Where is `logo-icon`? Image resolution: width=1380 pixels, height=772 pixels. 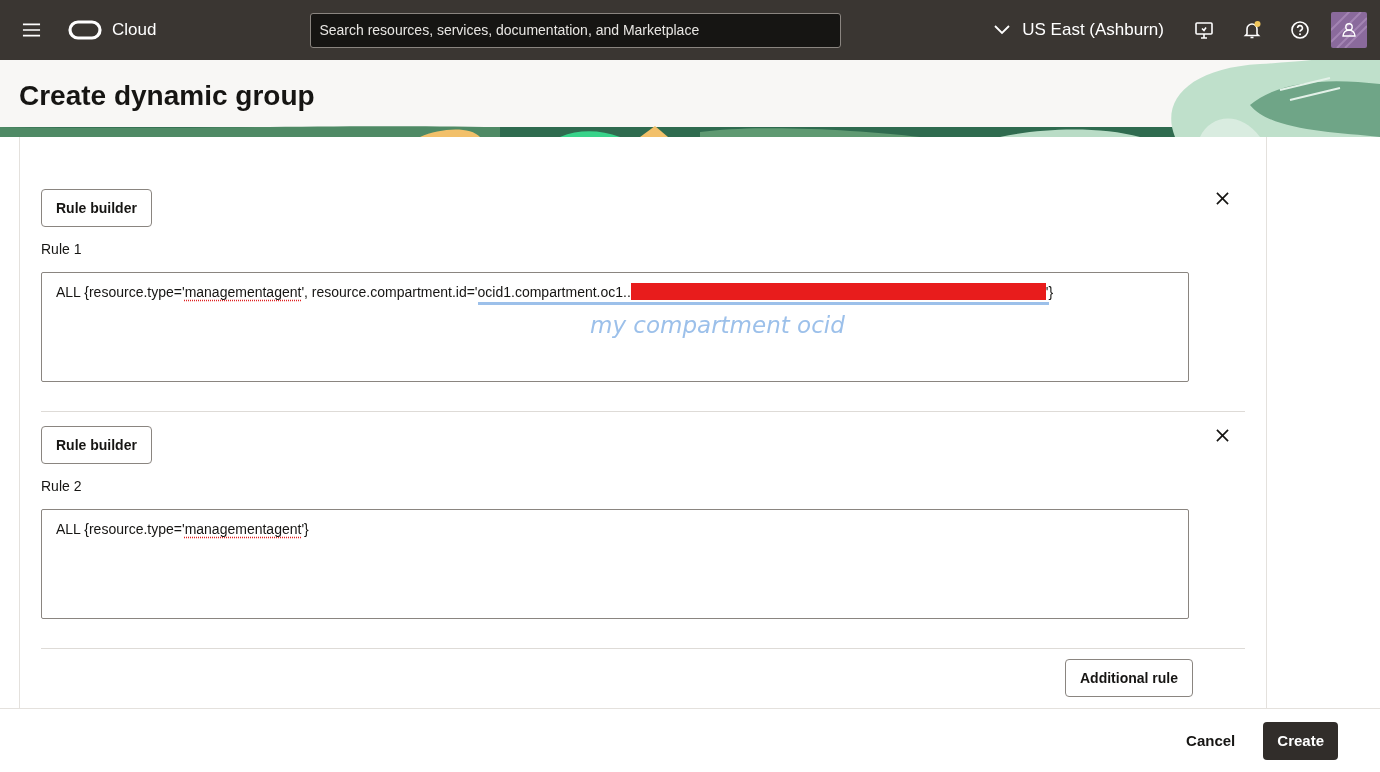 logo-icon is located at coordinates (85, 30).